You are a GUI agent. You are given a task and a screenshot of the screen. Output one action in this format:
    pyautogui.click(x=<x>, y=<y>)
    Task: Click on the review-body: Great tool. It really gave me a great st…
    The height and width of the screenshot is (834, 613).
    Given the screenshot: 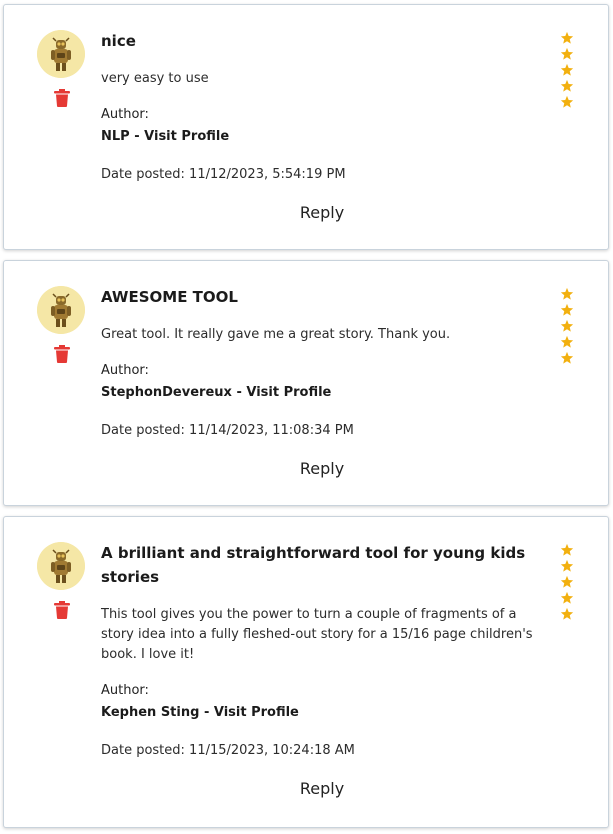 What is the action you would take?
    pyautogui.click(x=276, y=334)
    